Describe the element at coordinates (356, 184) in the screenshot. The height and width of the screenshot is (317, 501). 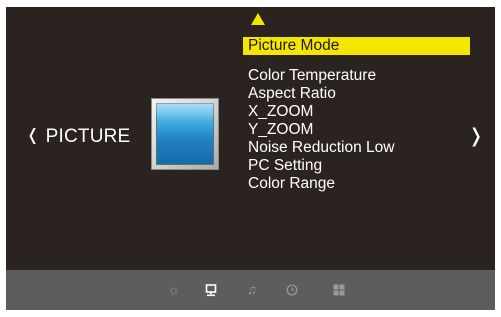
I see `menu-item-color-range: Color Range` at that location.